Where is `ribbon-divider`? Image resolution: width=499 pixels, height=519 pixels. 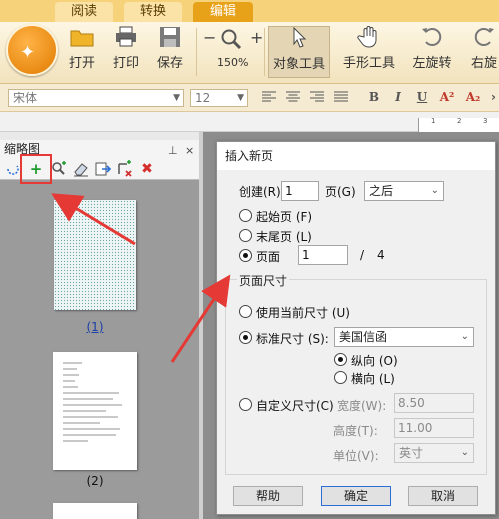
ribbon-divider is located at coordinates (264, 52).